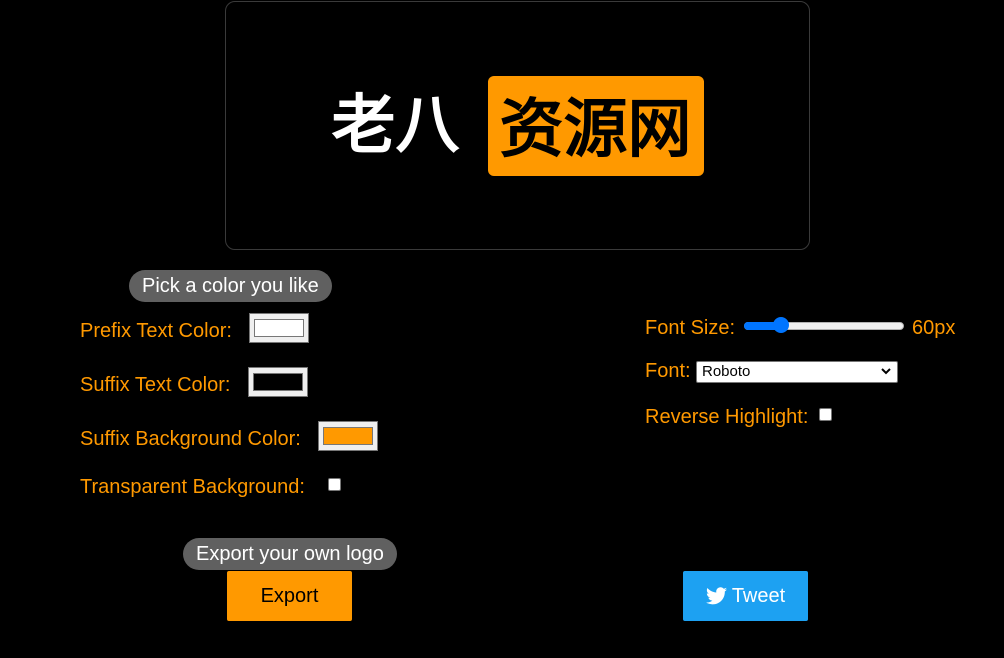 The height and width of the screenshot is (658, 1004). What do you see at coordinates (668, 371) in the screenshot?
I see `font-label: Font:` at bounding box center [668, 371].